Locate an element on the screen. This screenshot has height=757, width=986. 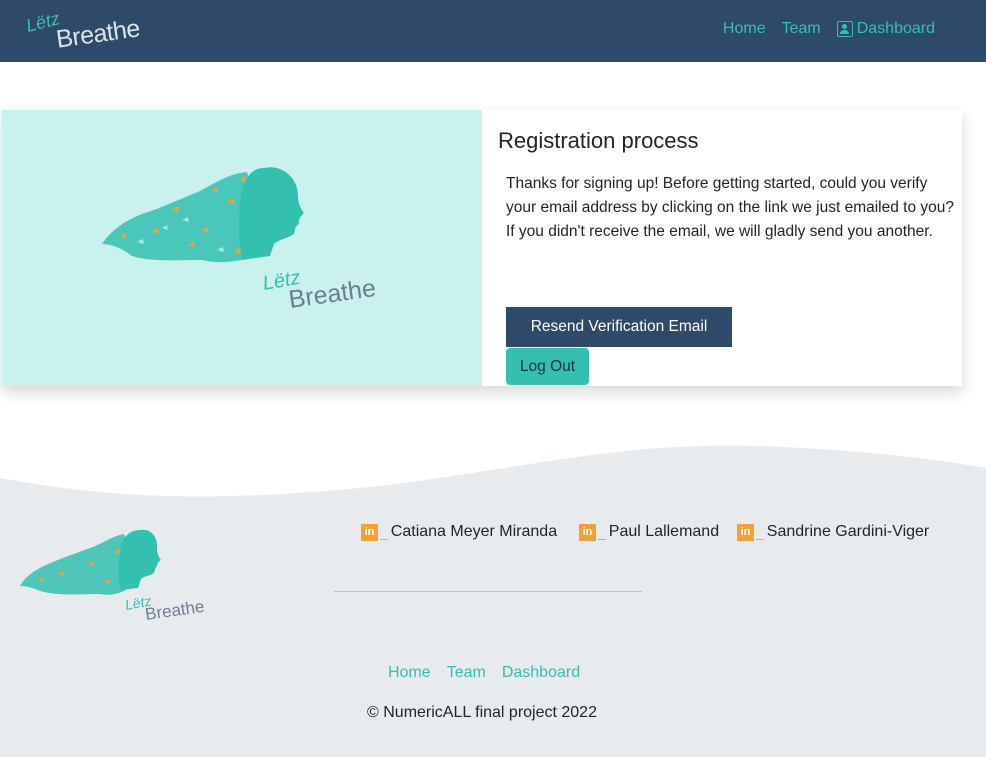
footer-link-dashboard: Dashboard is located at coordinates (541, 673).